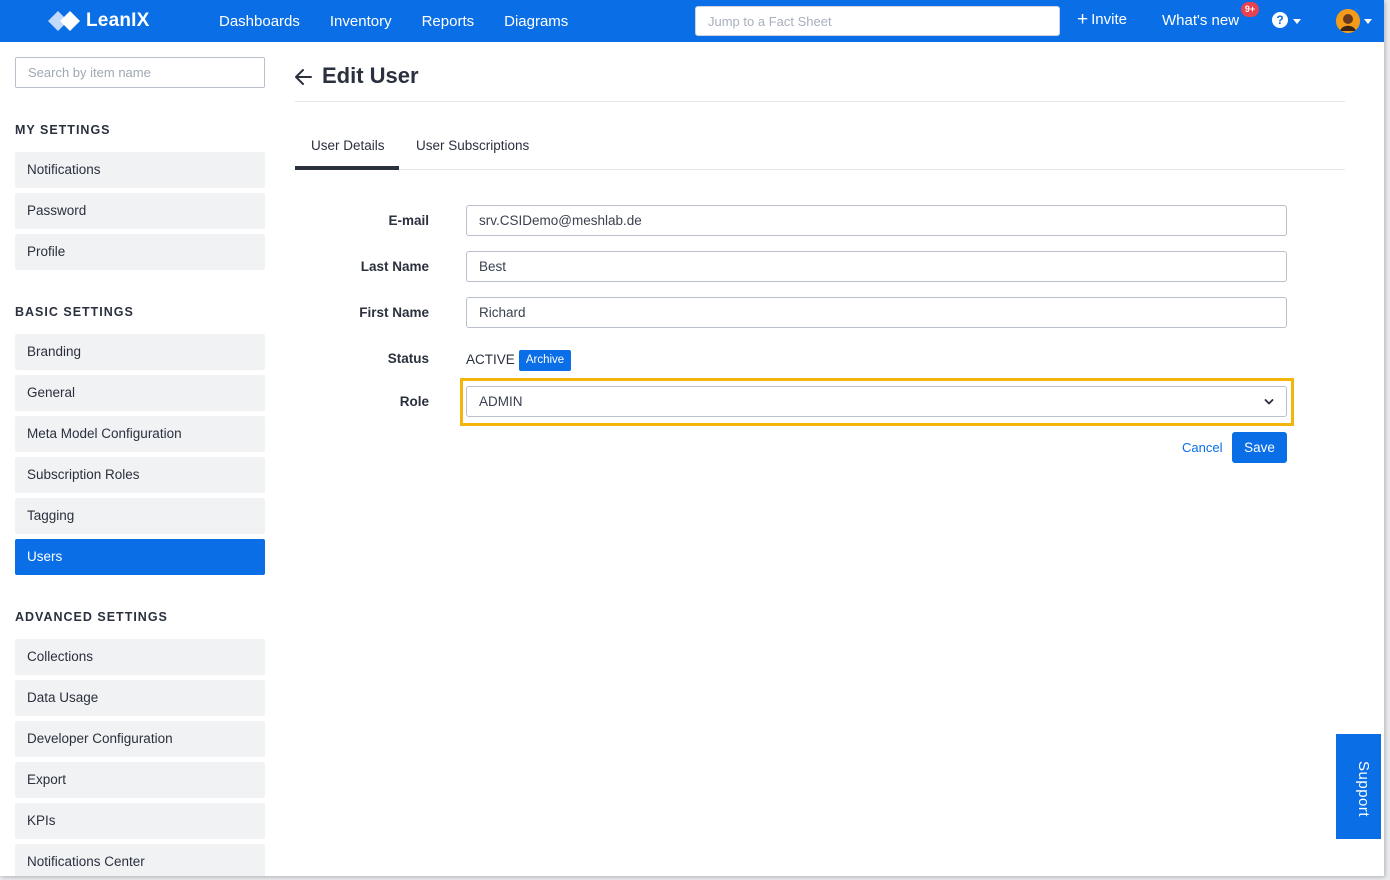 The width and height of the screenshot is (1390, 880). What do you see at coordinates (140, 698) in the screenshot?
I see `sidebar-item-data-usage: Data Usage` at bounding box center [140, 698].